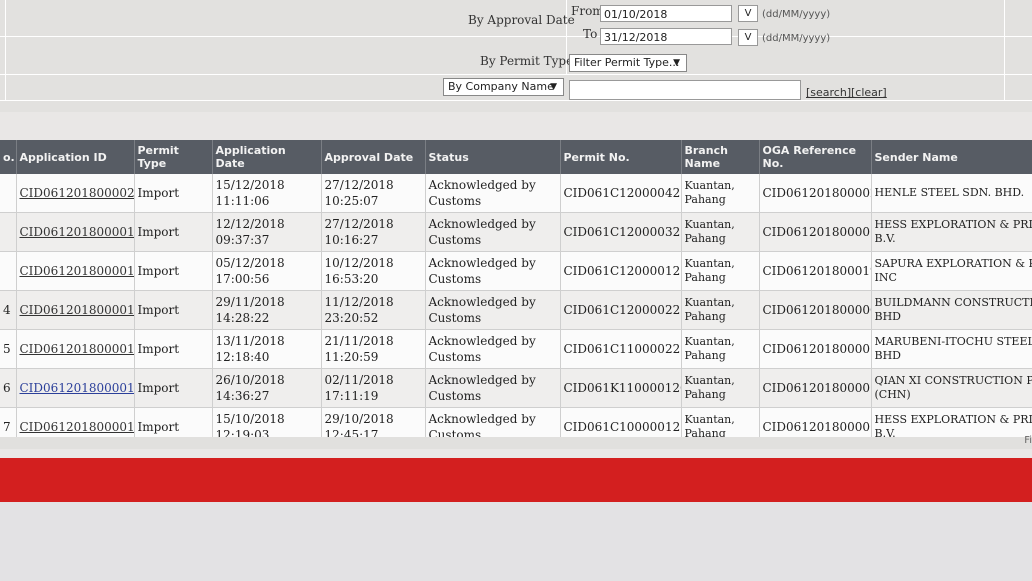 The height and width of the screenshot is (581, 1032). I want to click on permit-no-cell: CID061C12000032018, so click(621, 232).